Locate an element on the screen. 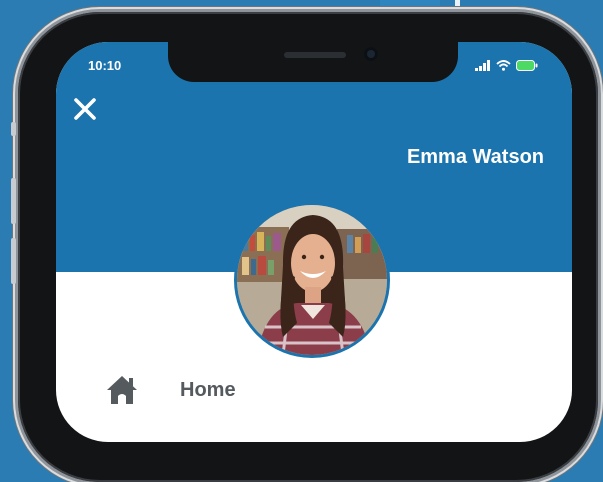 The image size is (603, 482). speaker-grille is located at coordinates (315, 55).